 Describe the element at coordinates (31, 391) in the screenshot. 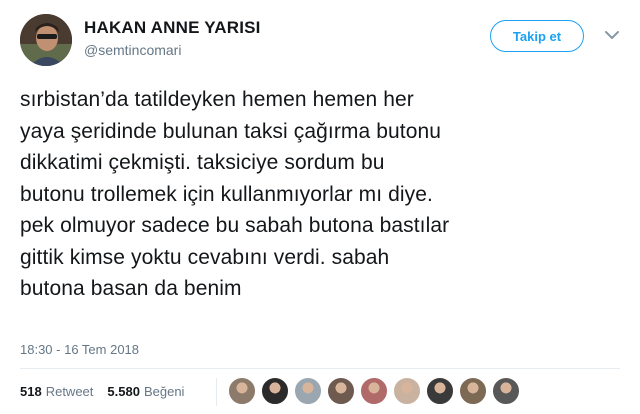

I see `retweet-count-value: 518` at that location.